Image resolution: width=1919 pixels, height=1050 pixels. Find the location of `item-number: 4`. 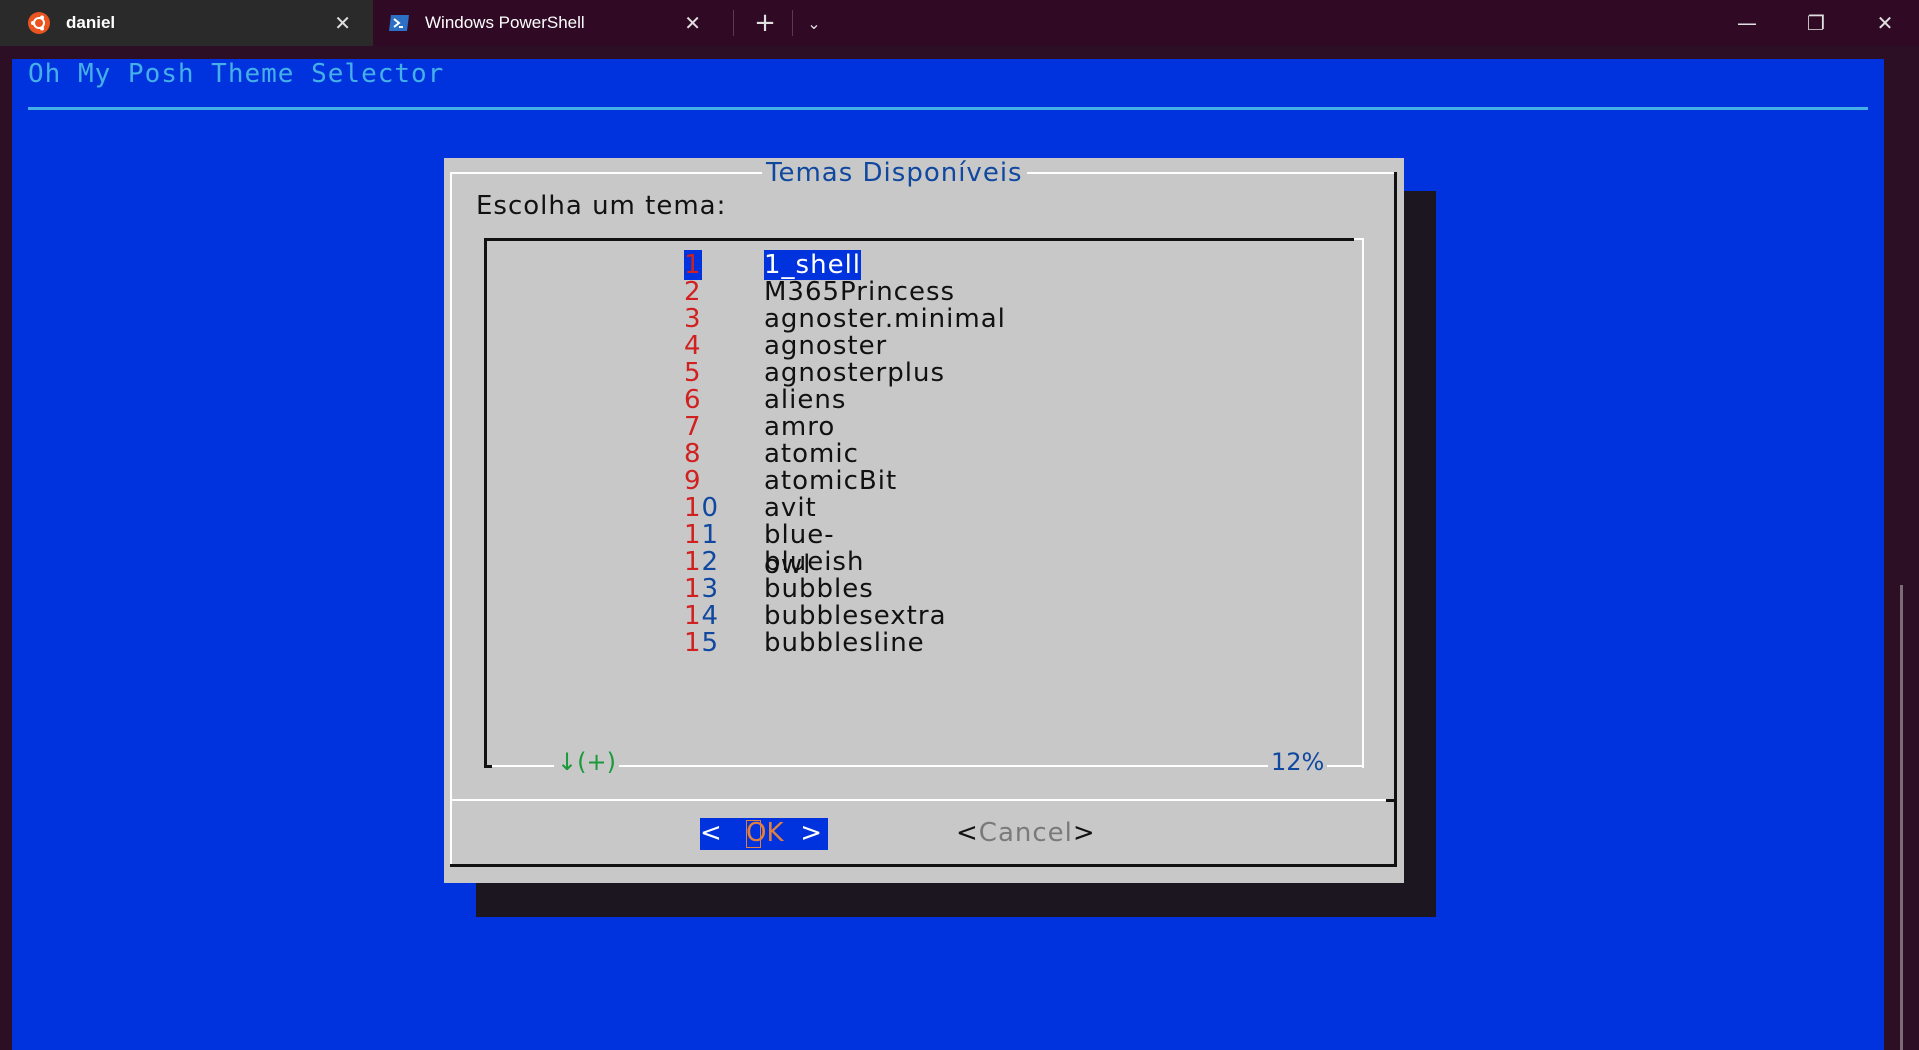

item-number: 4 is located at coordinates (693, 346).